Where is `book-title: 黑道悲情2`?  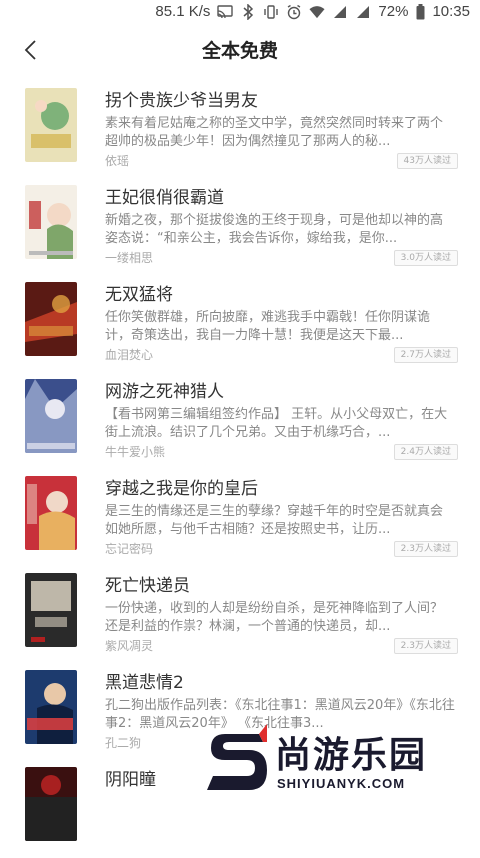
book-title: 黑道悲情2 is located at coordinates (144, 680).